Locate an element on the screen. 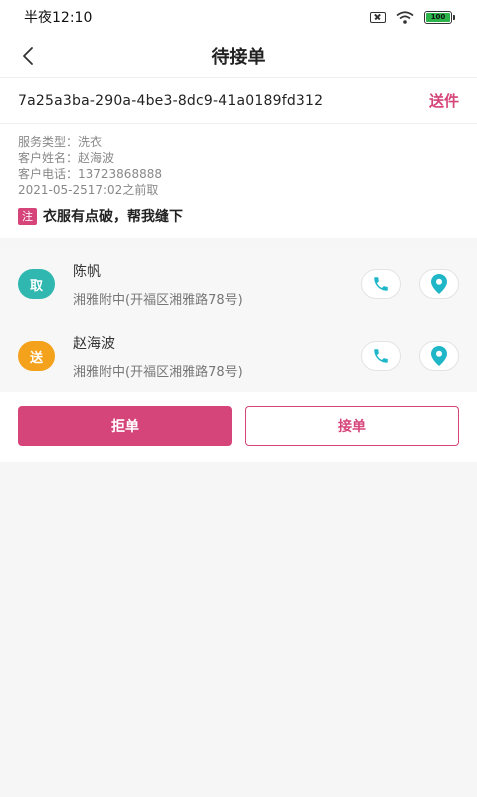  battery-level: 100 is located at coordinates (438, 17).